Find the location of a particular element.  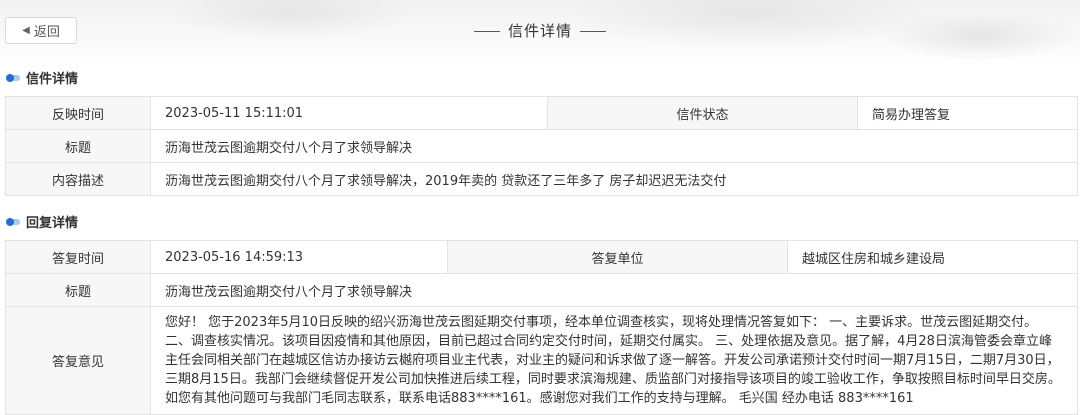

reflect-time-label: 反映时间 is located at coordinates (78, 113).